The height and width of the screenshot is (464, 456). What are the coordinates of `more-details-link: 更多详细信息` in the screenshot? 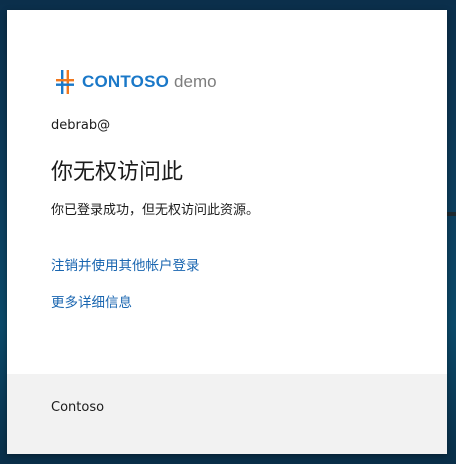 It's located at (91, 301).